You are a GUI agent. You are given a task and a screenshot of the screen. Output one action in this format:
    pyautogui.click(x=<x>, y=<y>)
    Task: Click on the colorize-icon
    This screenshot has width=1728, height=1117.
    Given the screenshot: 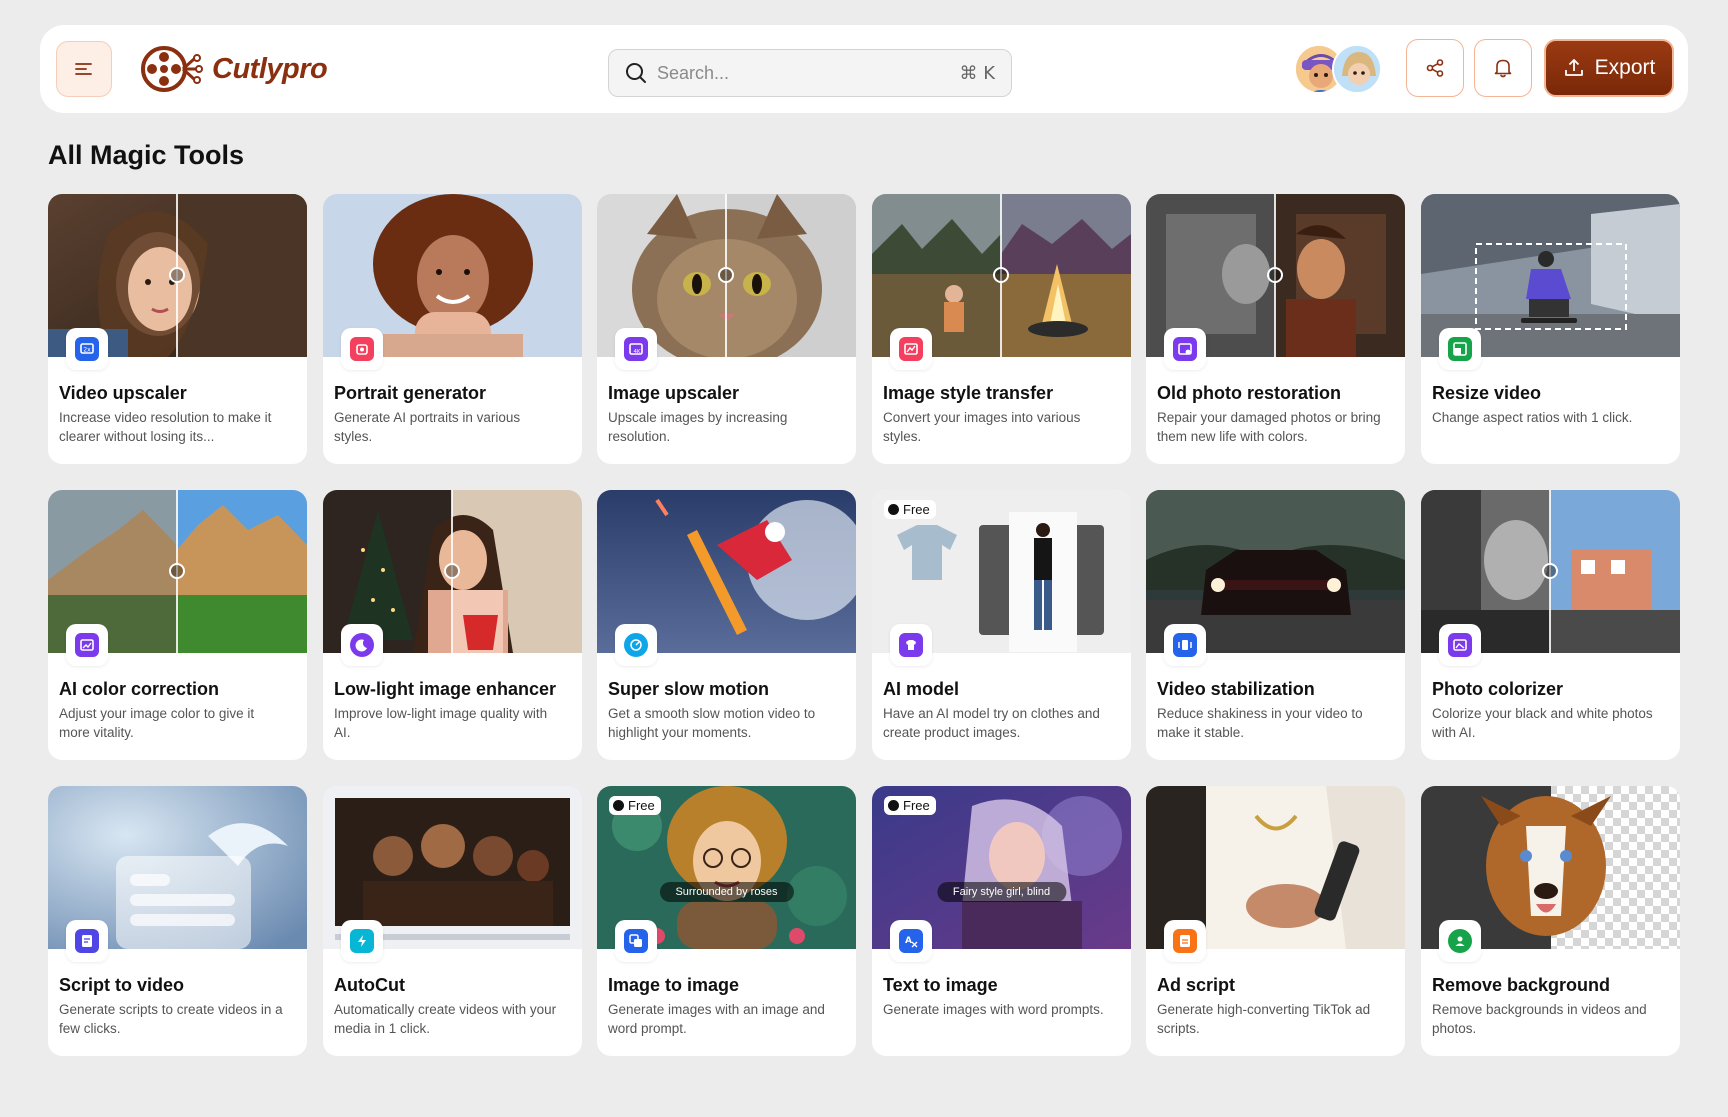 What is the action you would take?
    pyautogui.click(x=1460, y=645)
    